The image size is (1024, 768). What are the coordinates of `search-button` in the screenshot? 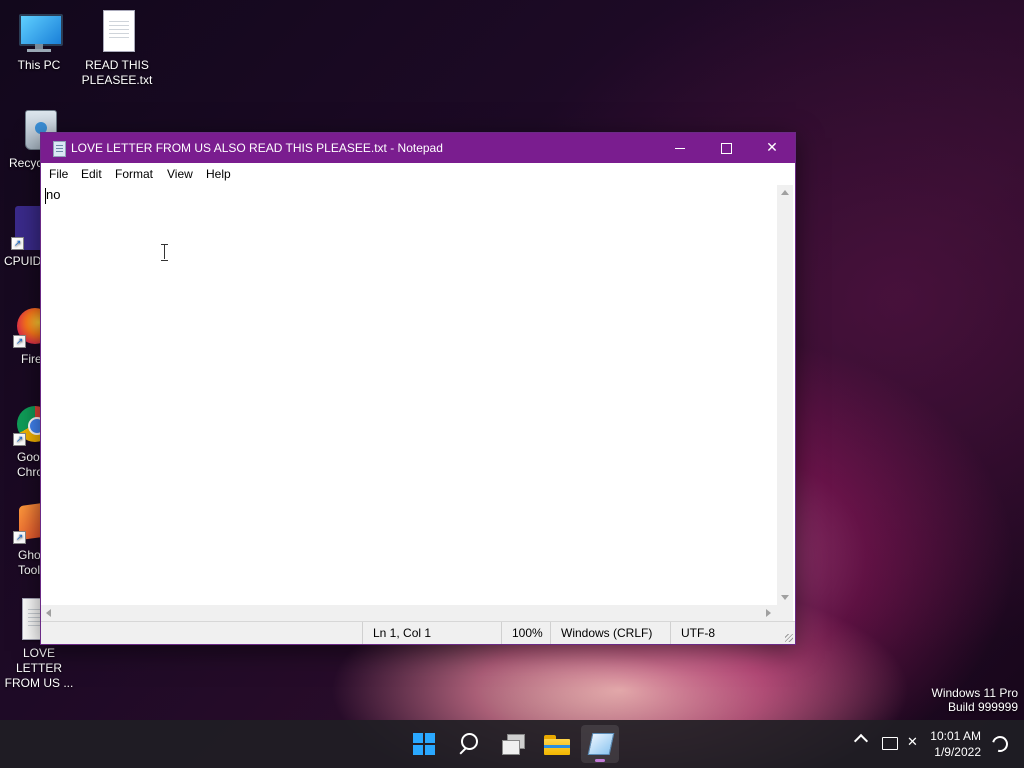 It's located at (469, 744).